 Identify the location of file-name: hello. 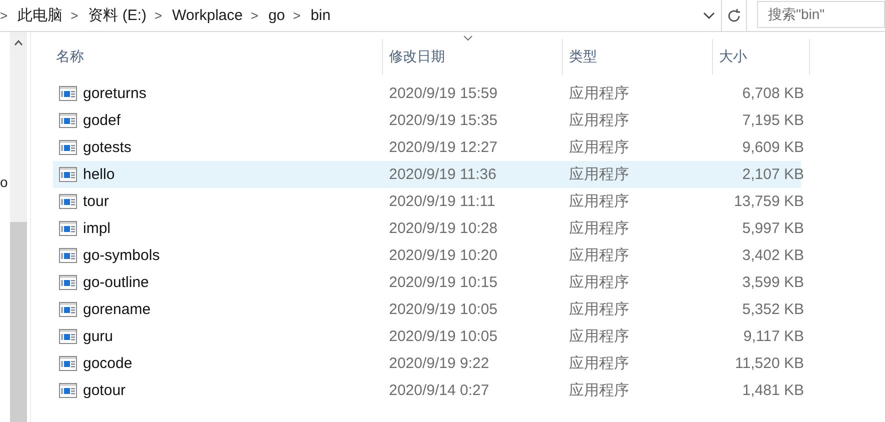
(99, 174).